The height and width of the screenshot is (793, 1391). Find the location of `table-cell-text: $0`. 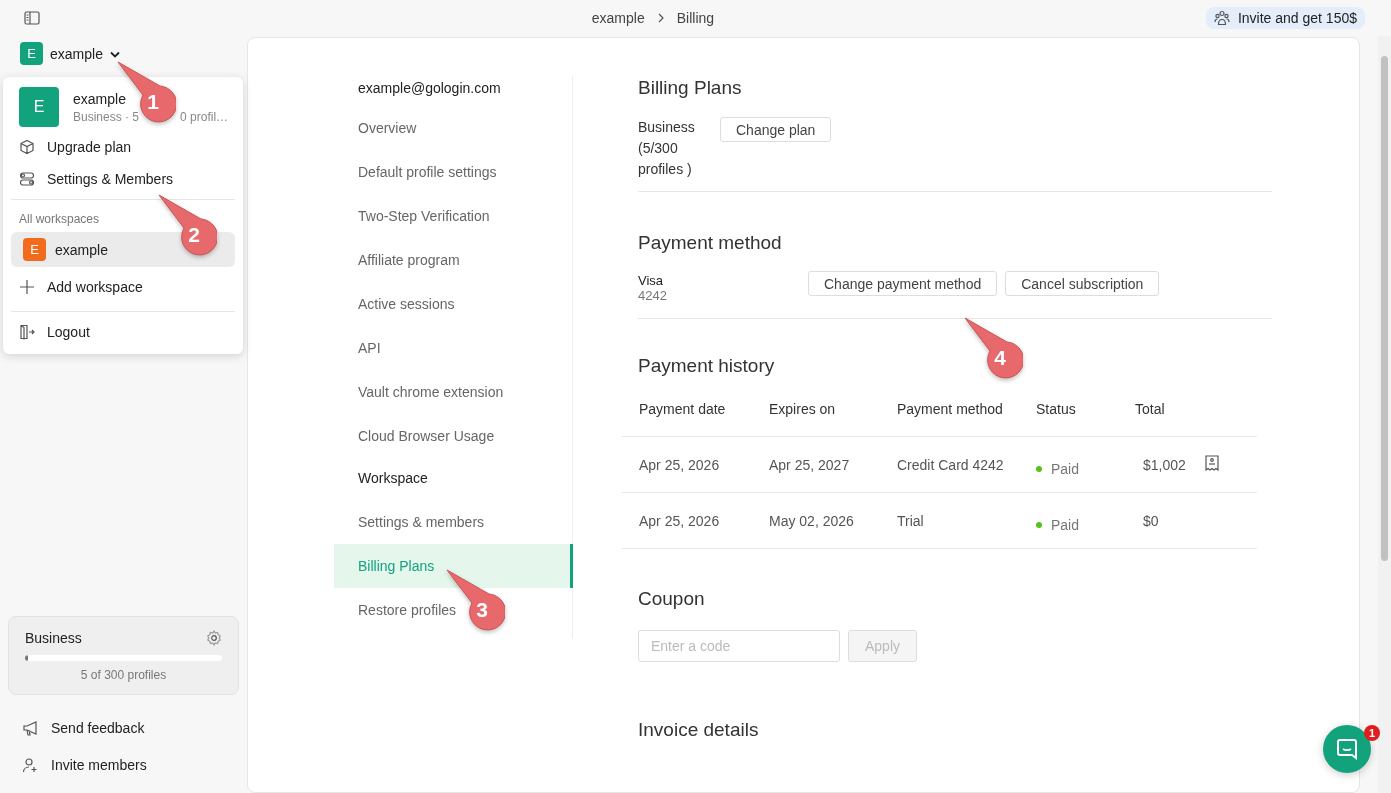

table-cell-text: $0 is located at coordinates (1151, 520).